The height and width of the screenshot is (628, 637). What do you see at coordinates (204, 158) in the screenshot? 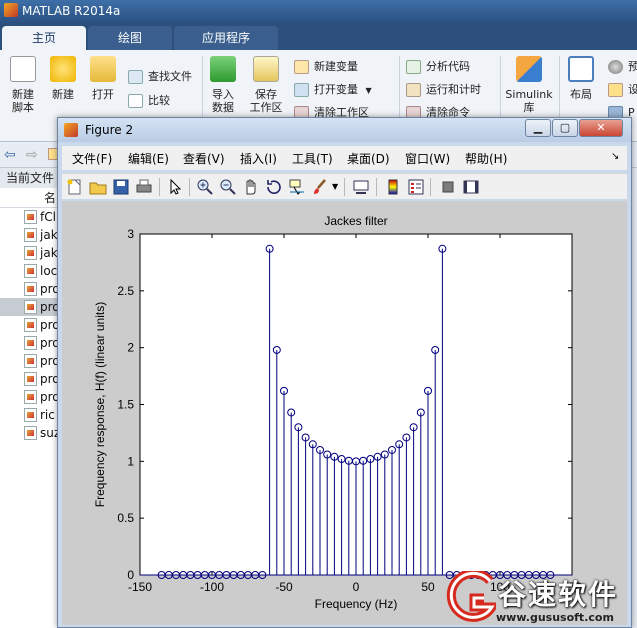
I see `menu-view: 查看(V)` at bounding box center [204, 158].